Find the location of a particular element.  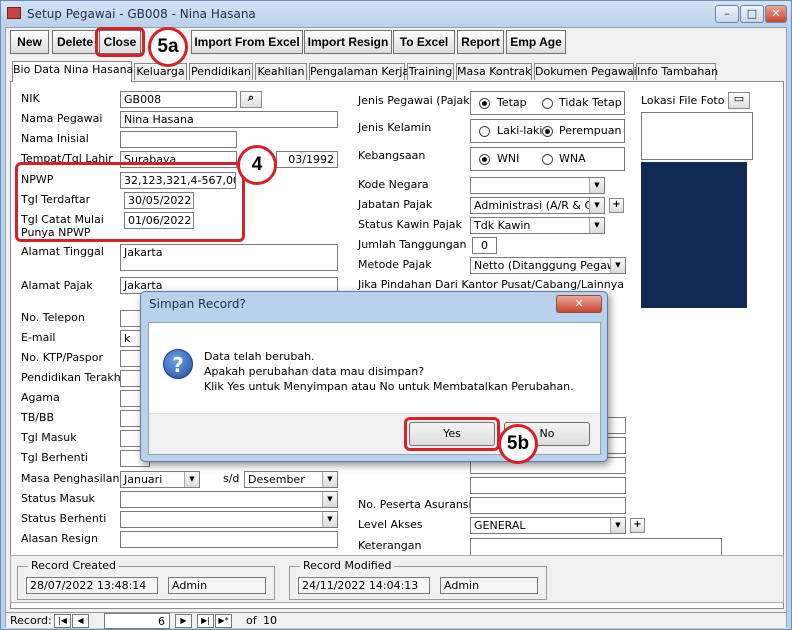

wna-radio is located at coordinates (547, 159).